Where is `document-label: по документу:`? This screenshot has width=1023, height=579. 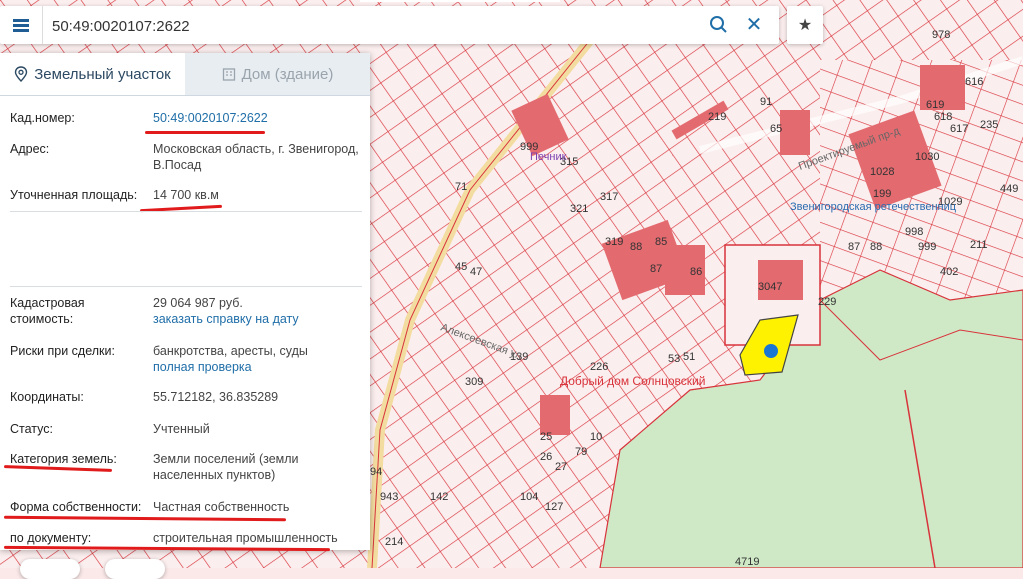 document-label: по документу: is located at coordinates (51, 538).